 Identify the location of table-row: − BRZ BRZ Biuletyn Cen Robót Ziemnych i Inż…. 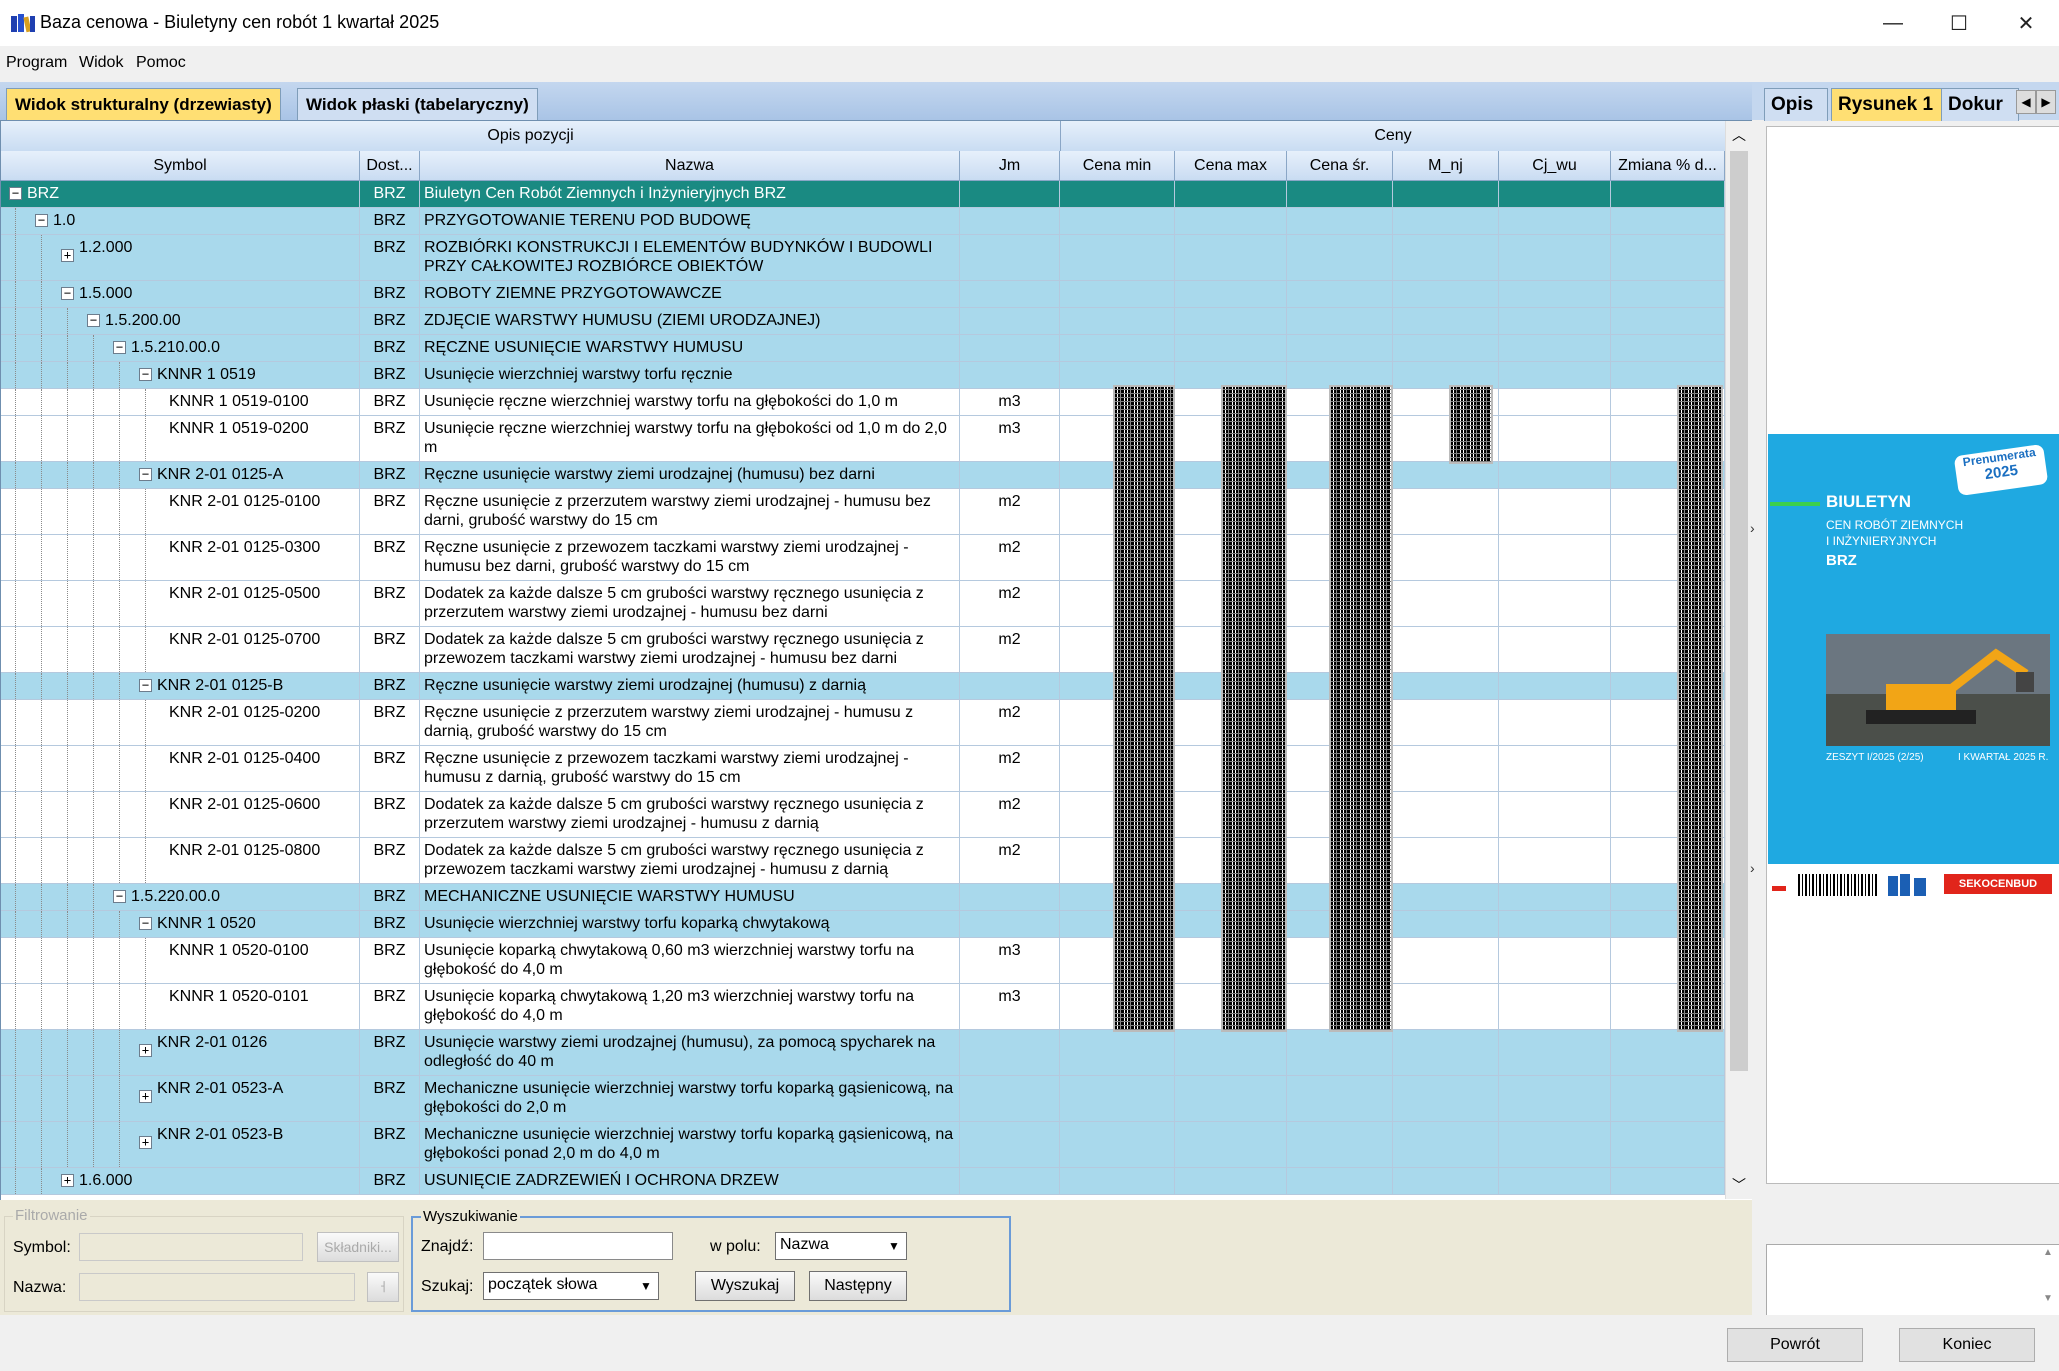
(863, 194).